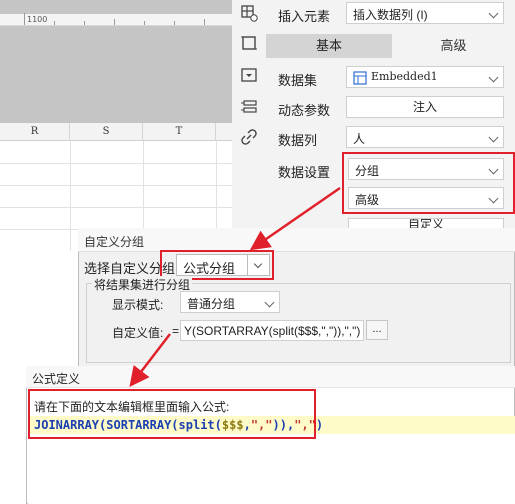  What do you see at coordinates (304, 172) in the screenshot?
I see `data-setting-label: 数据设置` at bounding box center [304, 172].